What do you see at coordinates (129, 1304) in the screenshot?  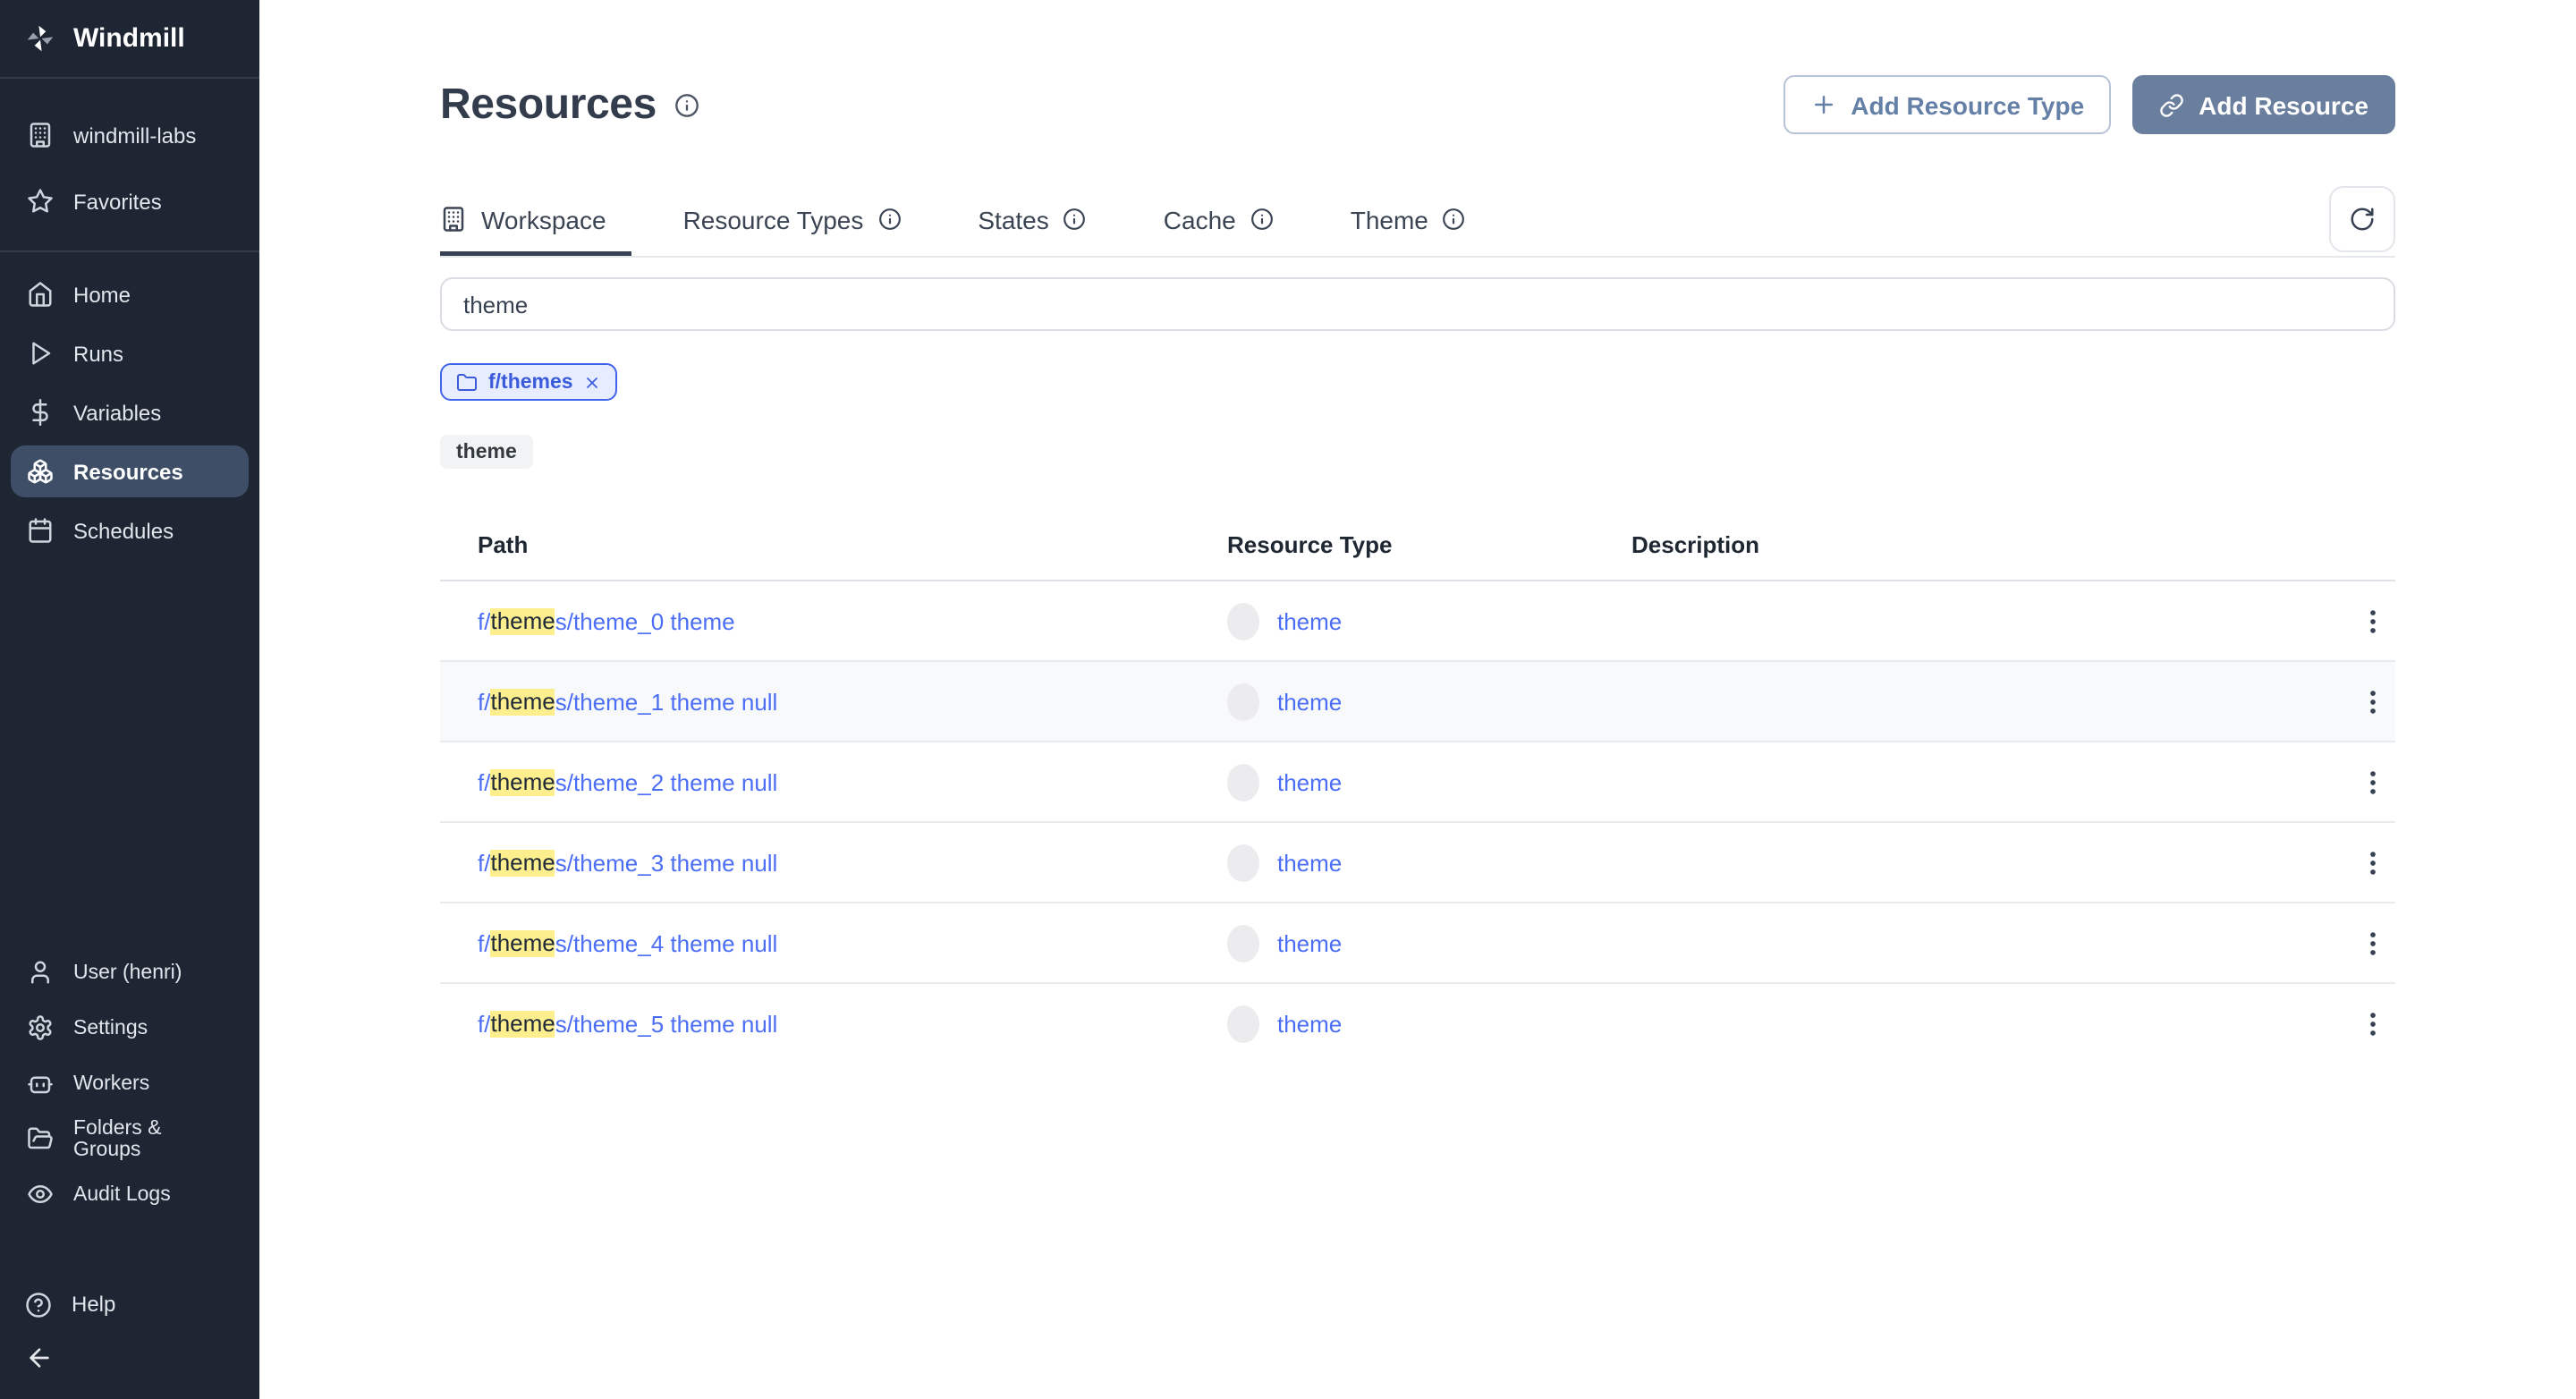 I see `sidebar-item-help: Help` at bounding box center [129, 1304].